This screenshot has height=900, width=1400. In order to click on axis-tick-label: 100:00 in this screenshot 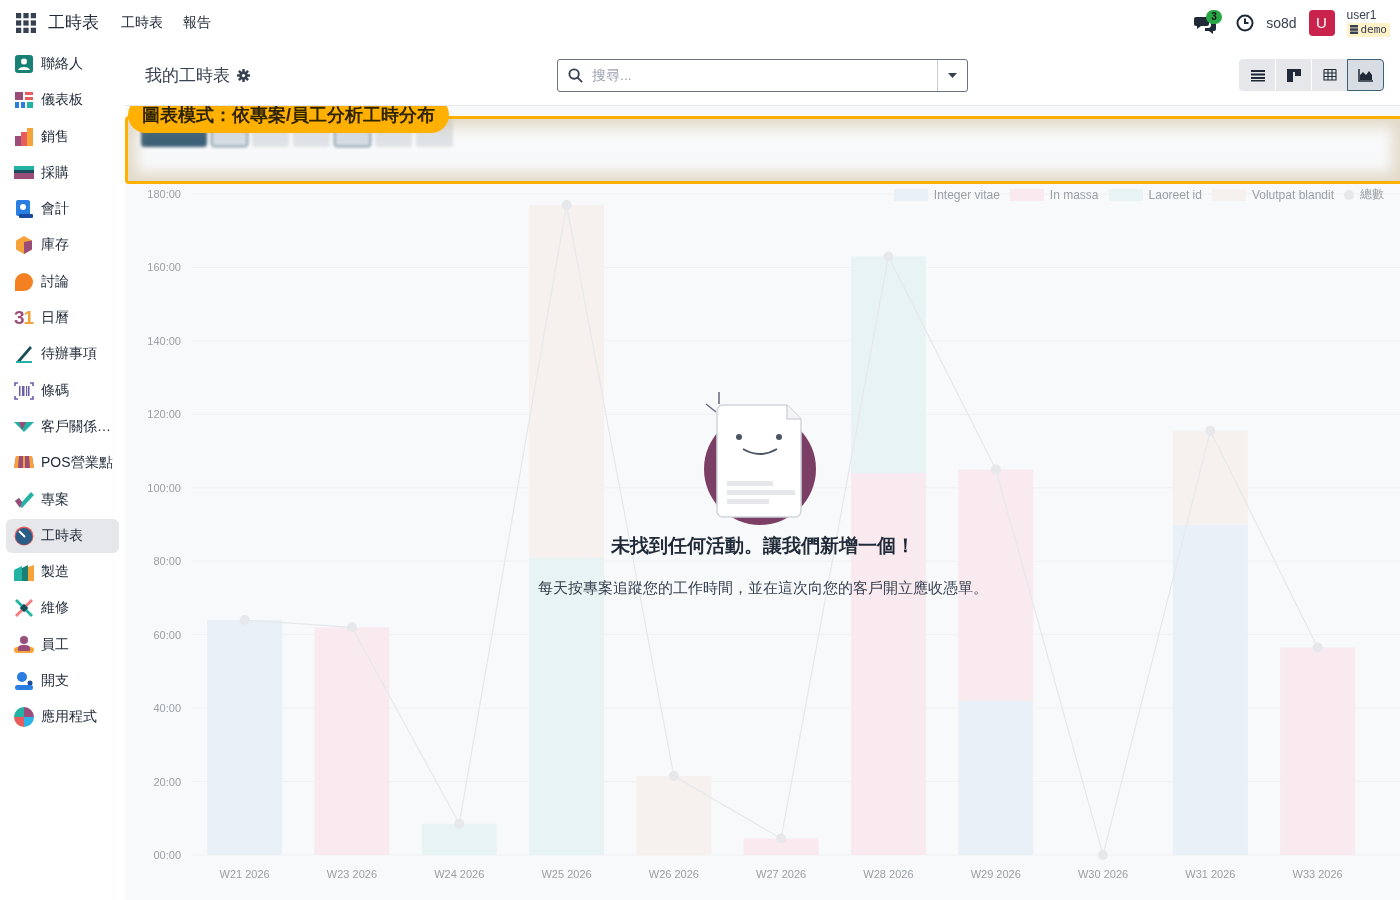, I will do `click(164, 487)`.